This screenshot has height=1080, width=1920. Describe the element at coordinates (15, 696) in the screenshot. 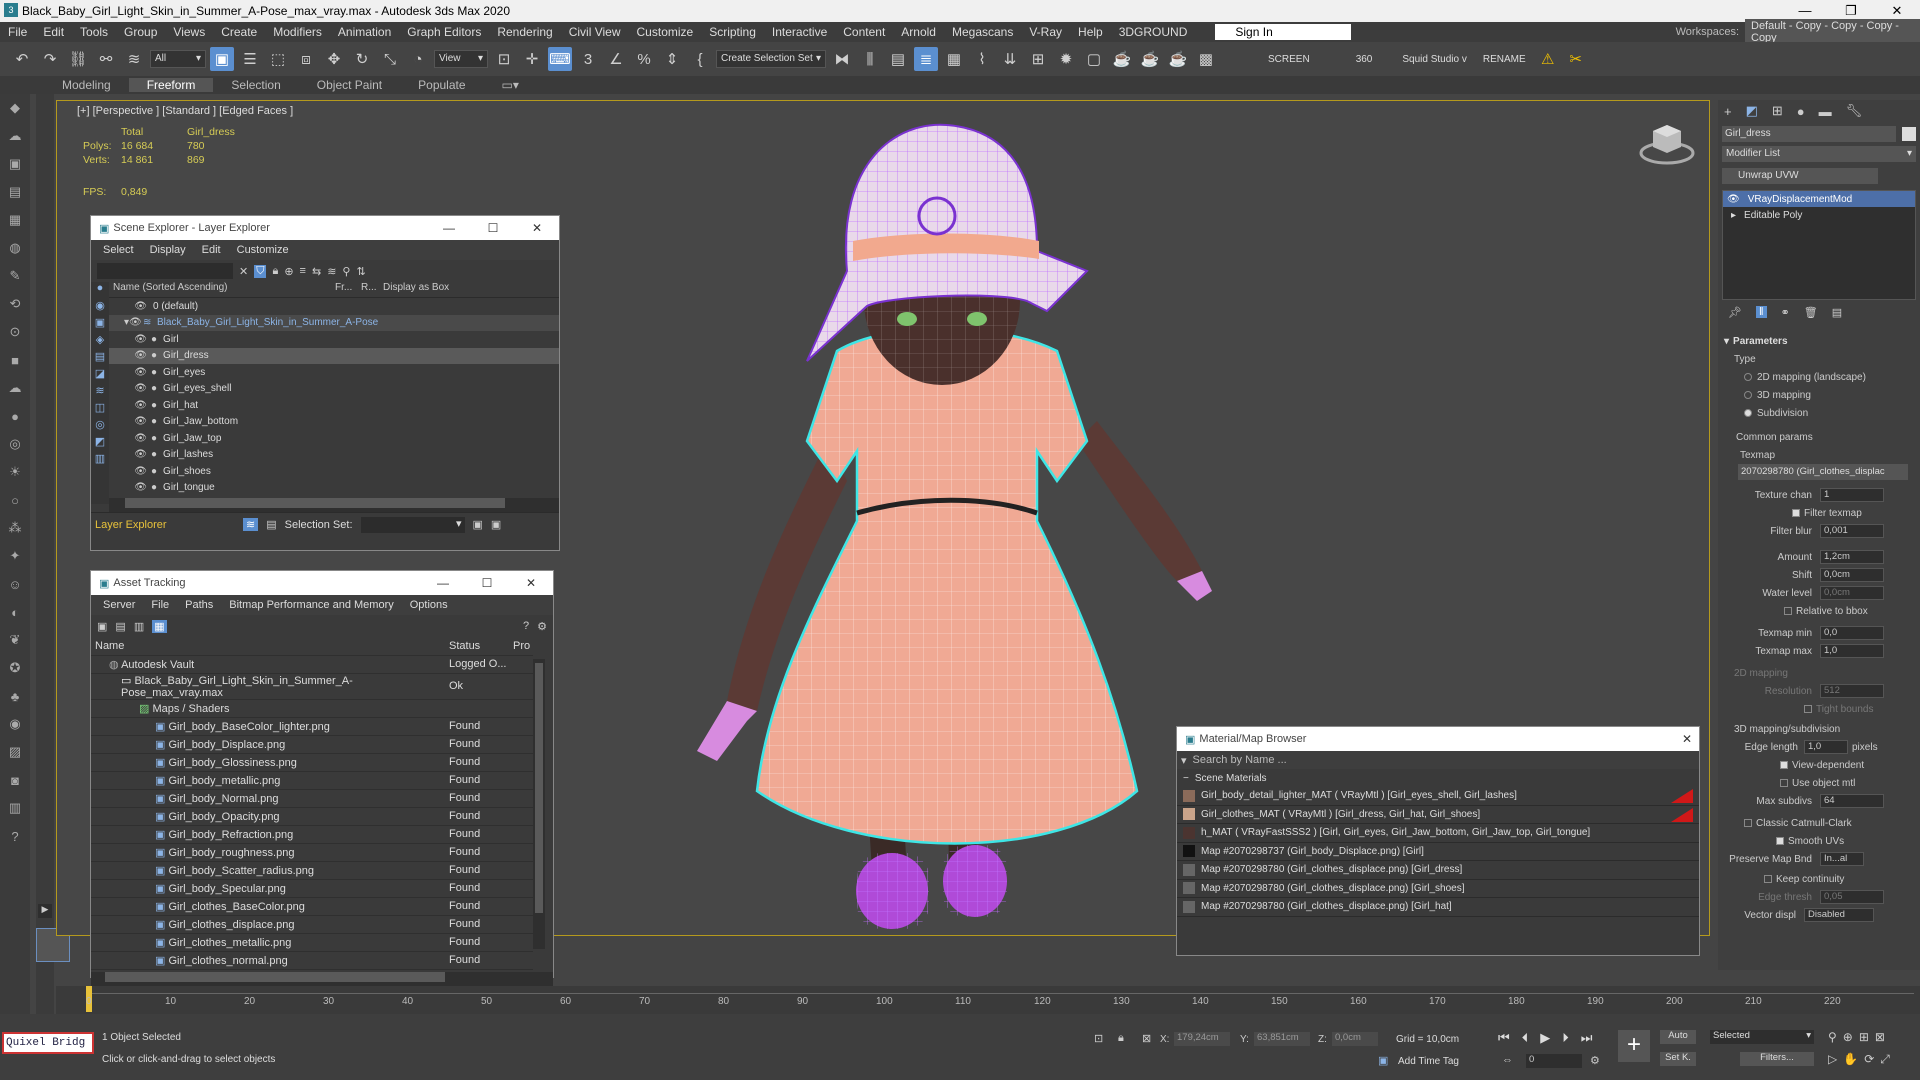

I see `tree-icon: ♣` at that location.